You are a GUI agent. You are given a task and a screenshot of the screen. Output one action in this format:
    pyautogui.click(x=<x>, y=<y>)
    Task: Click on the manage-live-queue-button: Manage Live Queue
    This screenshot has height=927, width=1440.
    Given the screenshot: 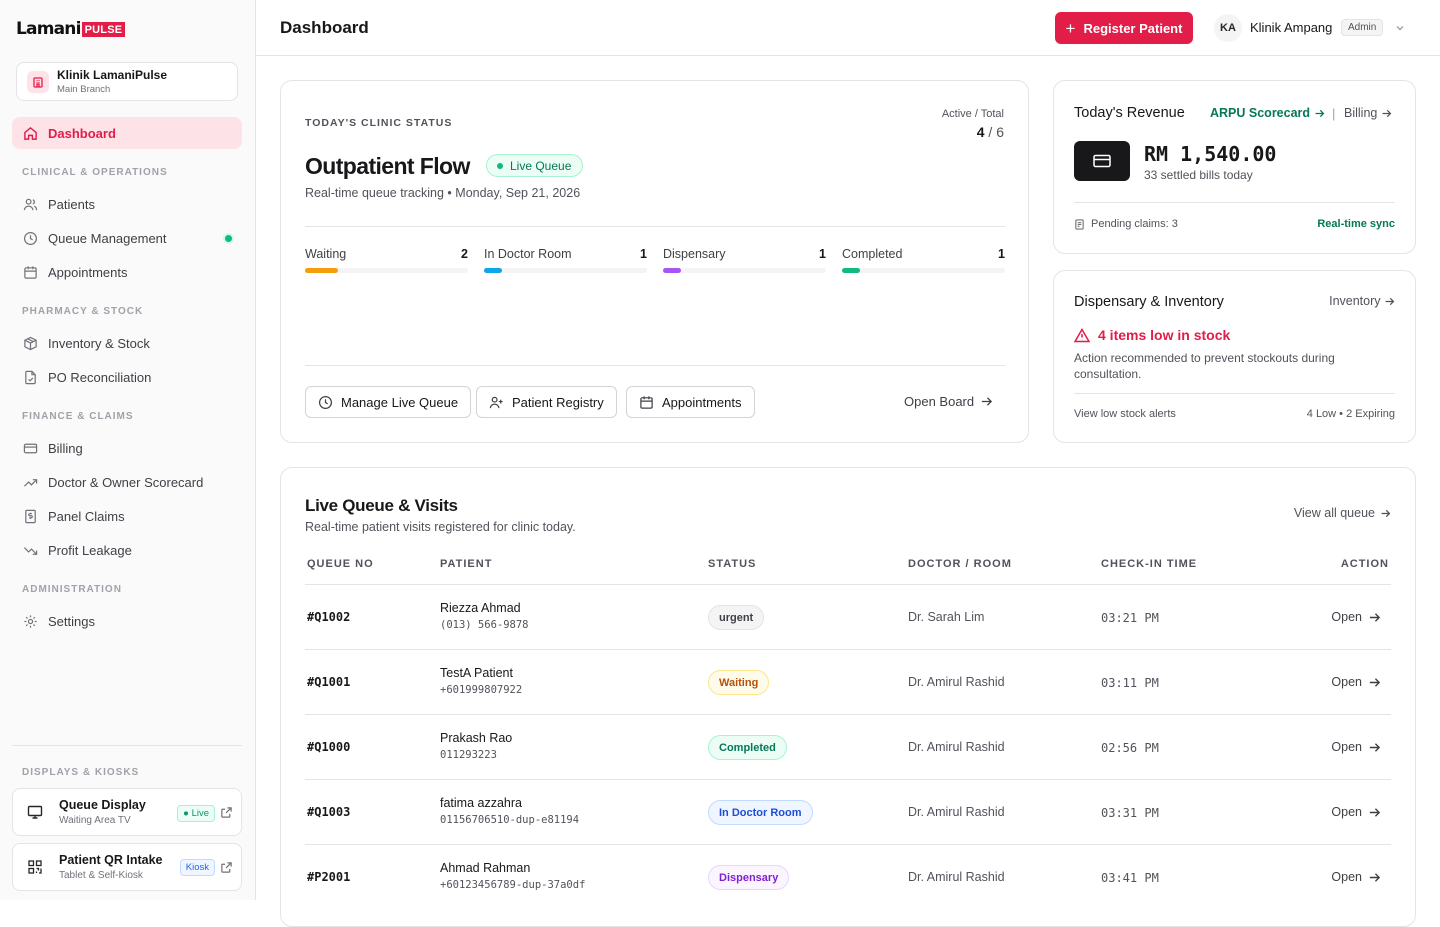 What is the action you would take?
    pyautogui.click(x=388, y=402)
    